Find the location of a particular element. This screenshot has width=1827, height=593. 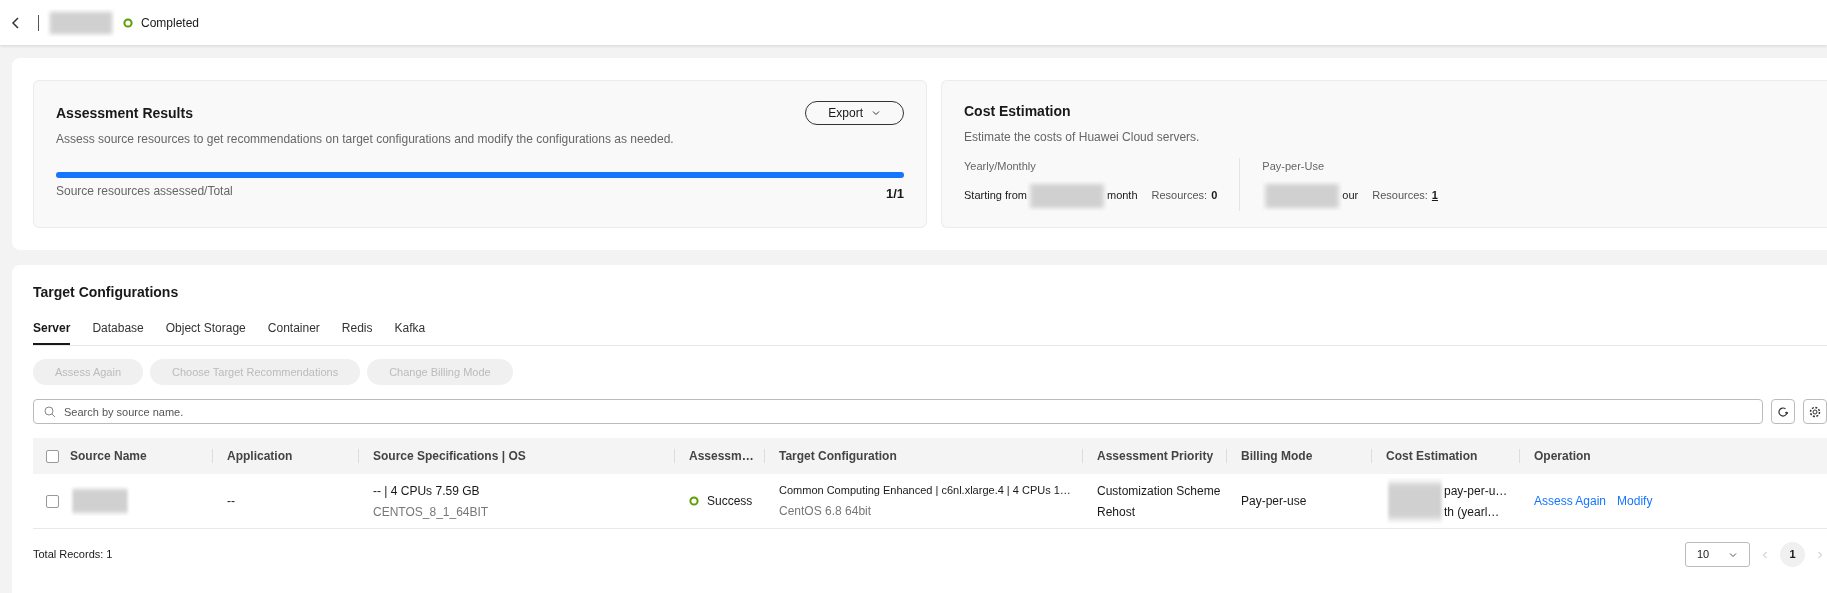

table-cell-text: CentOS 6.8 64bit is located at coordinates (826, 511).